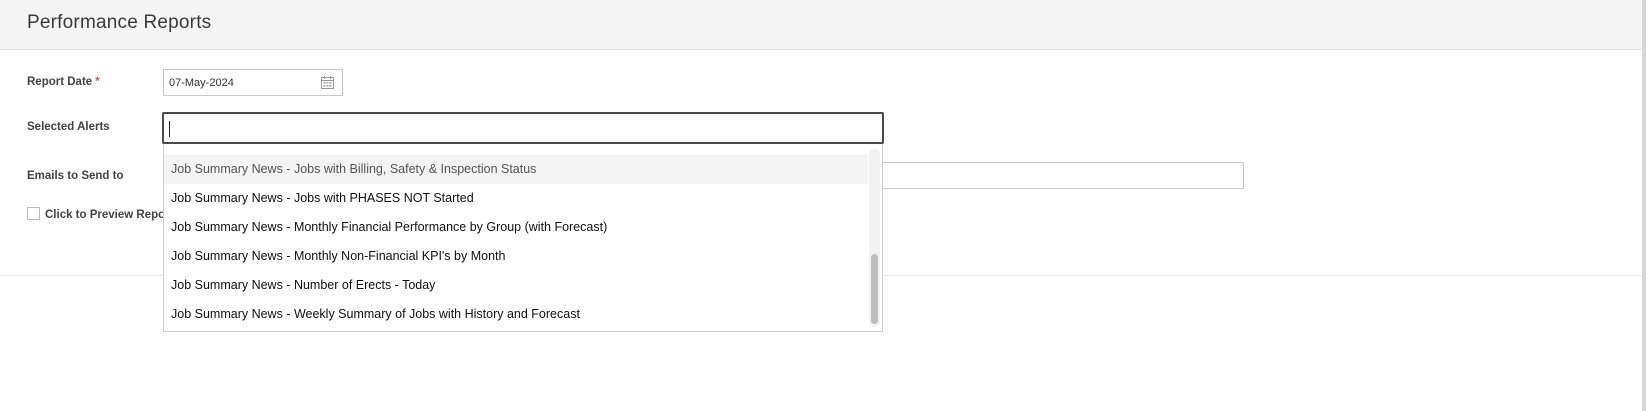 This screenshot has height=411, width=1646. I want to click on text-cursor, so click(169, 129).